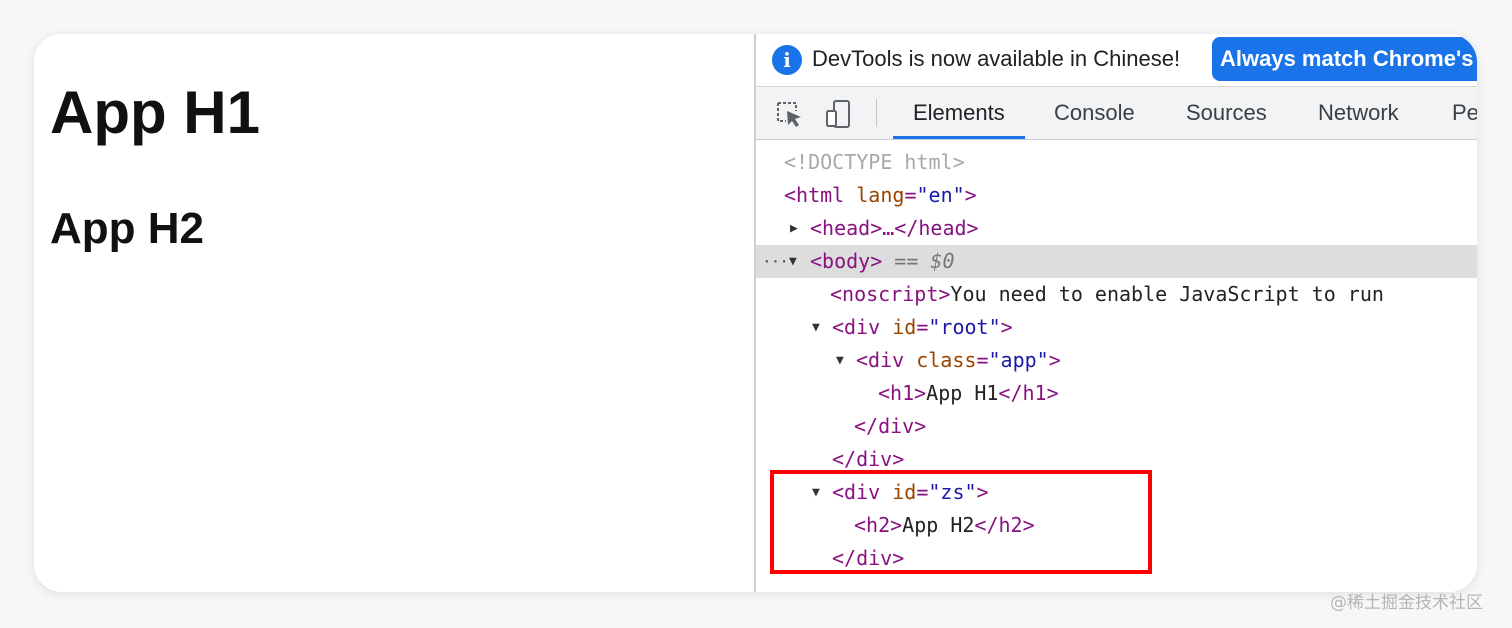 The height and width of the screenshot is (628, 1512). Describe the element at coordinates (1116, 327) in the screenshot. I see `dom-node-div-root: ▼ <div id="root">` at that location.